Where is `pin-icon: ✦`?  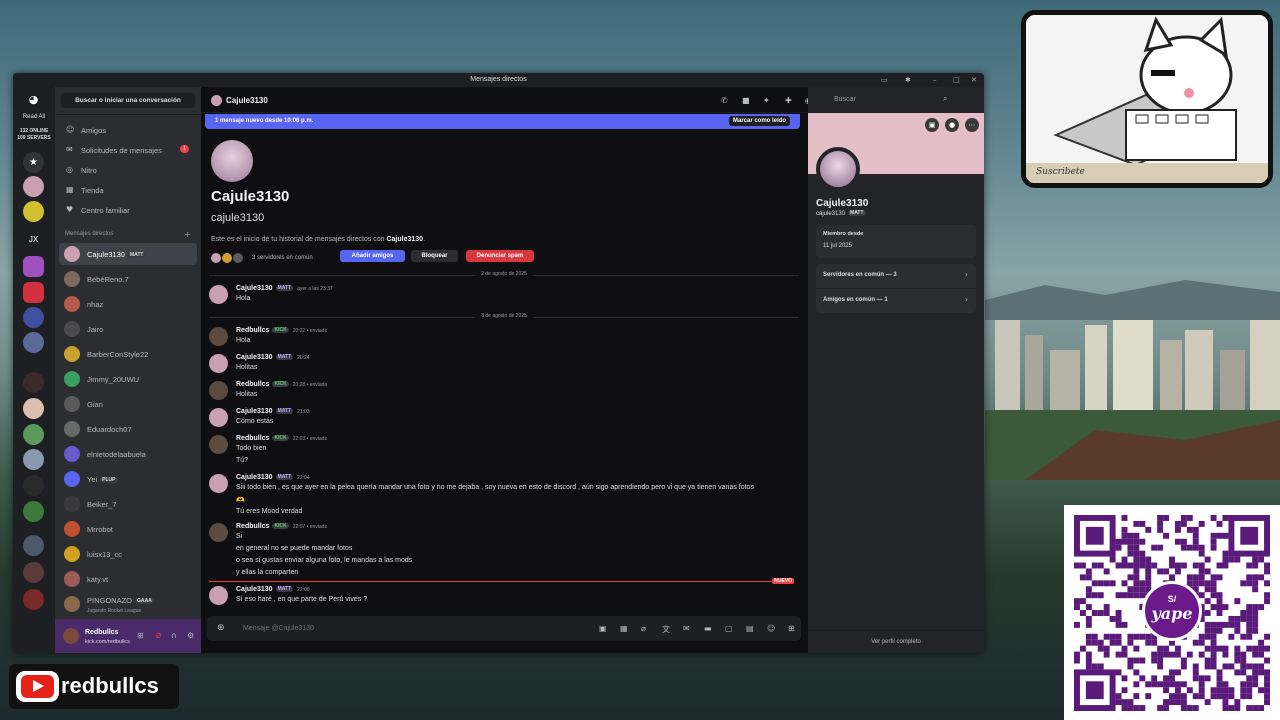
pin-icon: ✦ is located at coordinates (766, 100).